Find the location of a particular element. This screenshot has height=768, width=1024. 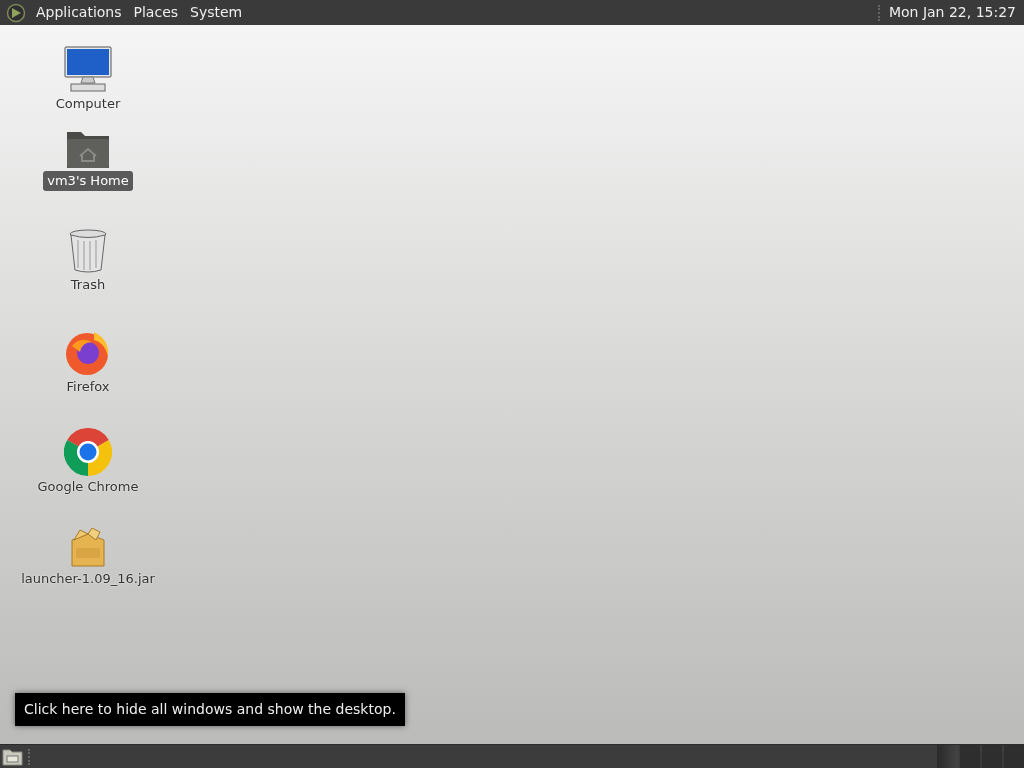

trash-icon is located at coordinates (88, 251).